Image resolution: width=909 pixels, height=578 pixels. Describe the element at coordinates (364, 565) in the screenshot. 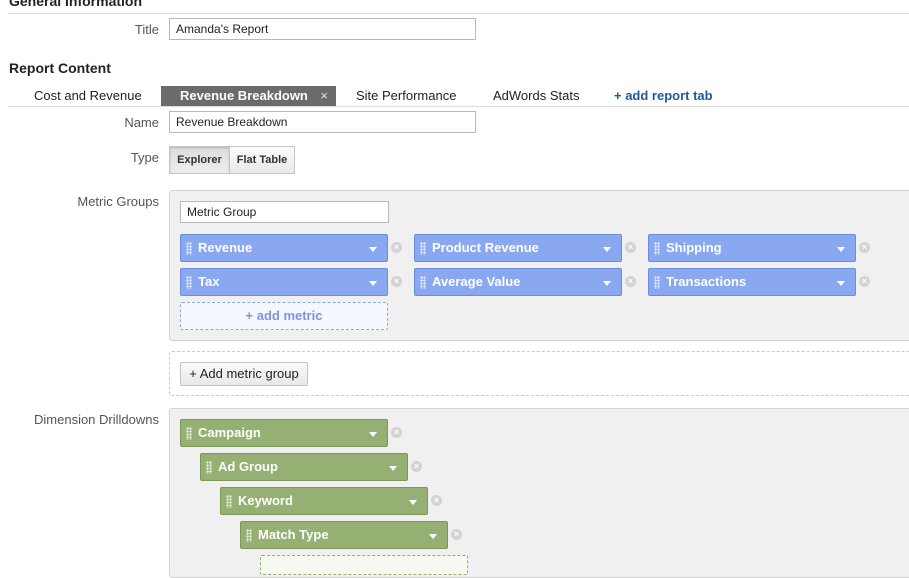

I see `add-dimension-button` at that location.